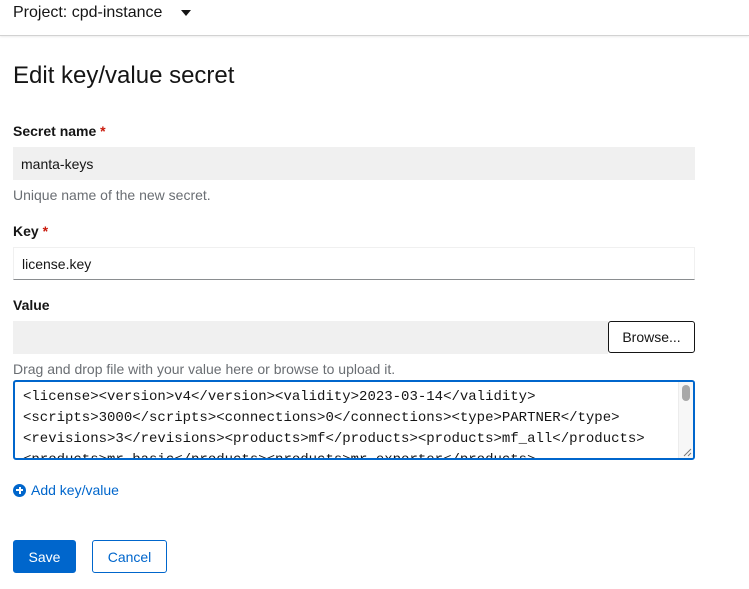  I want to click on secret-name-label: Secret name *, so click(59, 131).